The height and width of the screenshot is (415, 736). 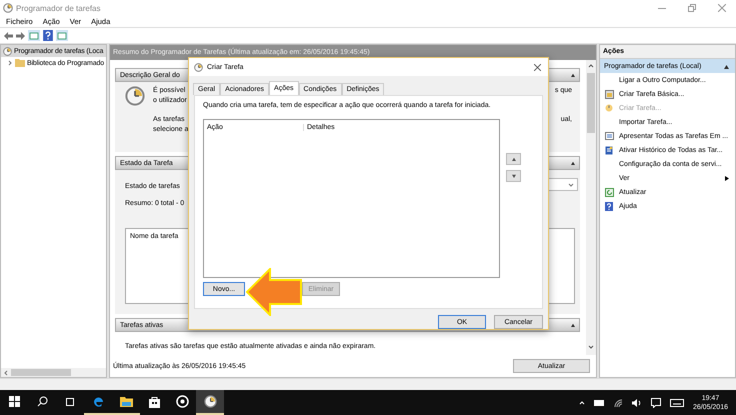 I want to click on triangle-down-icon, so click(x=514, y=176).